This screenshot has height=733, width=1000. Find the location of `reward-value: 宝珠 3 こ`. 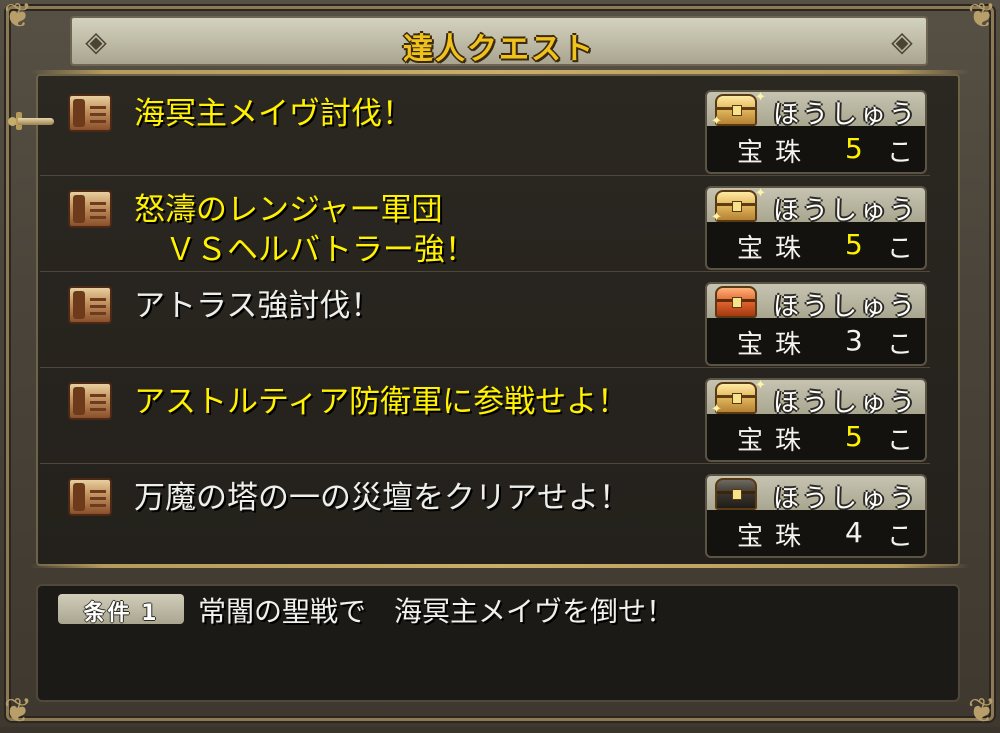

reward-value: 宝珠 3 こ is located at coordinates (816, 342).